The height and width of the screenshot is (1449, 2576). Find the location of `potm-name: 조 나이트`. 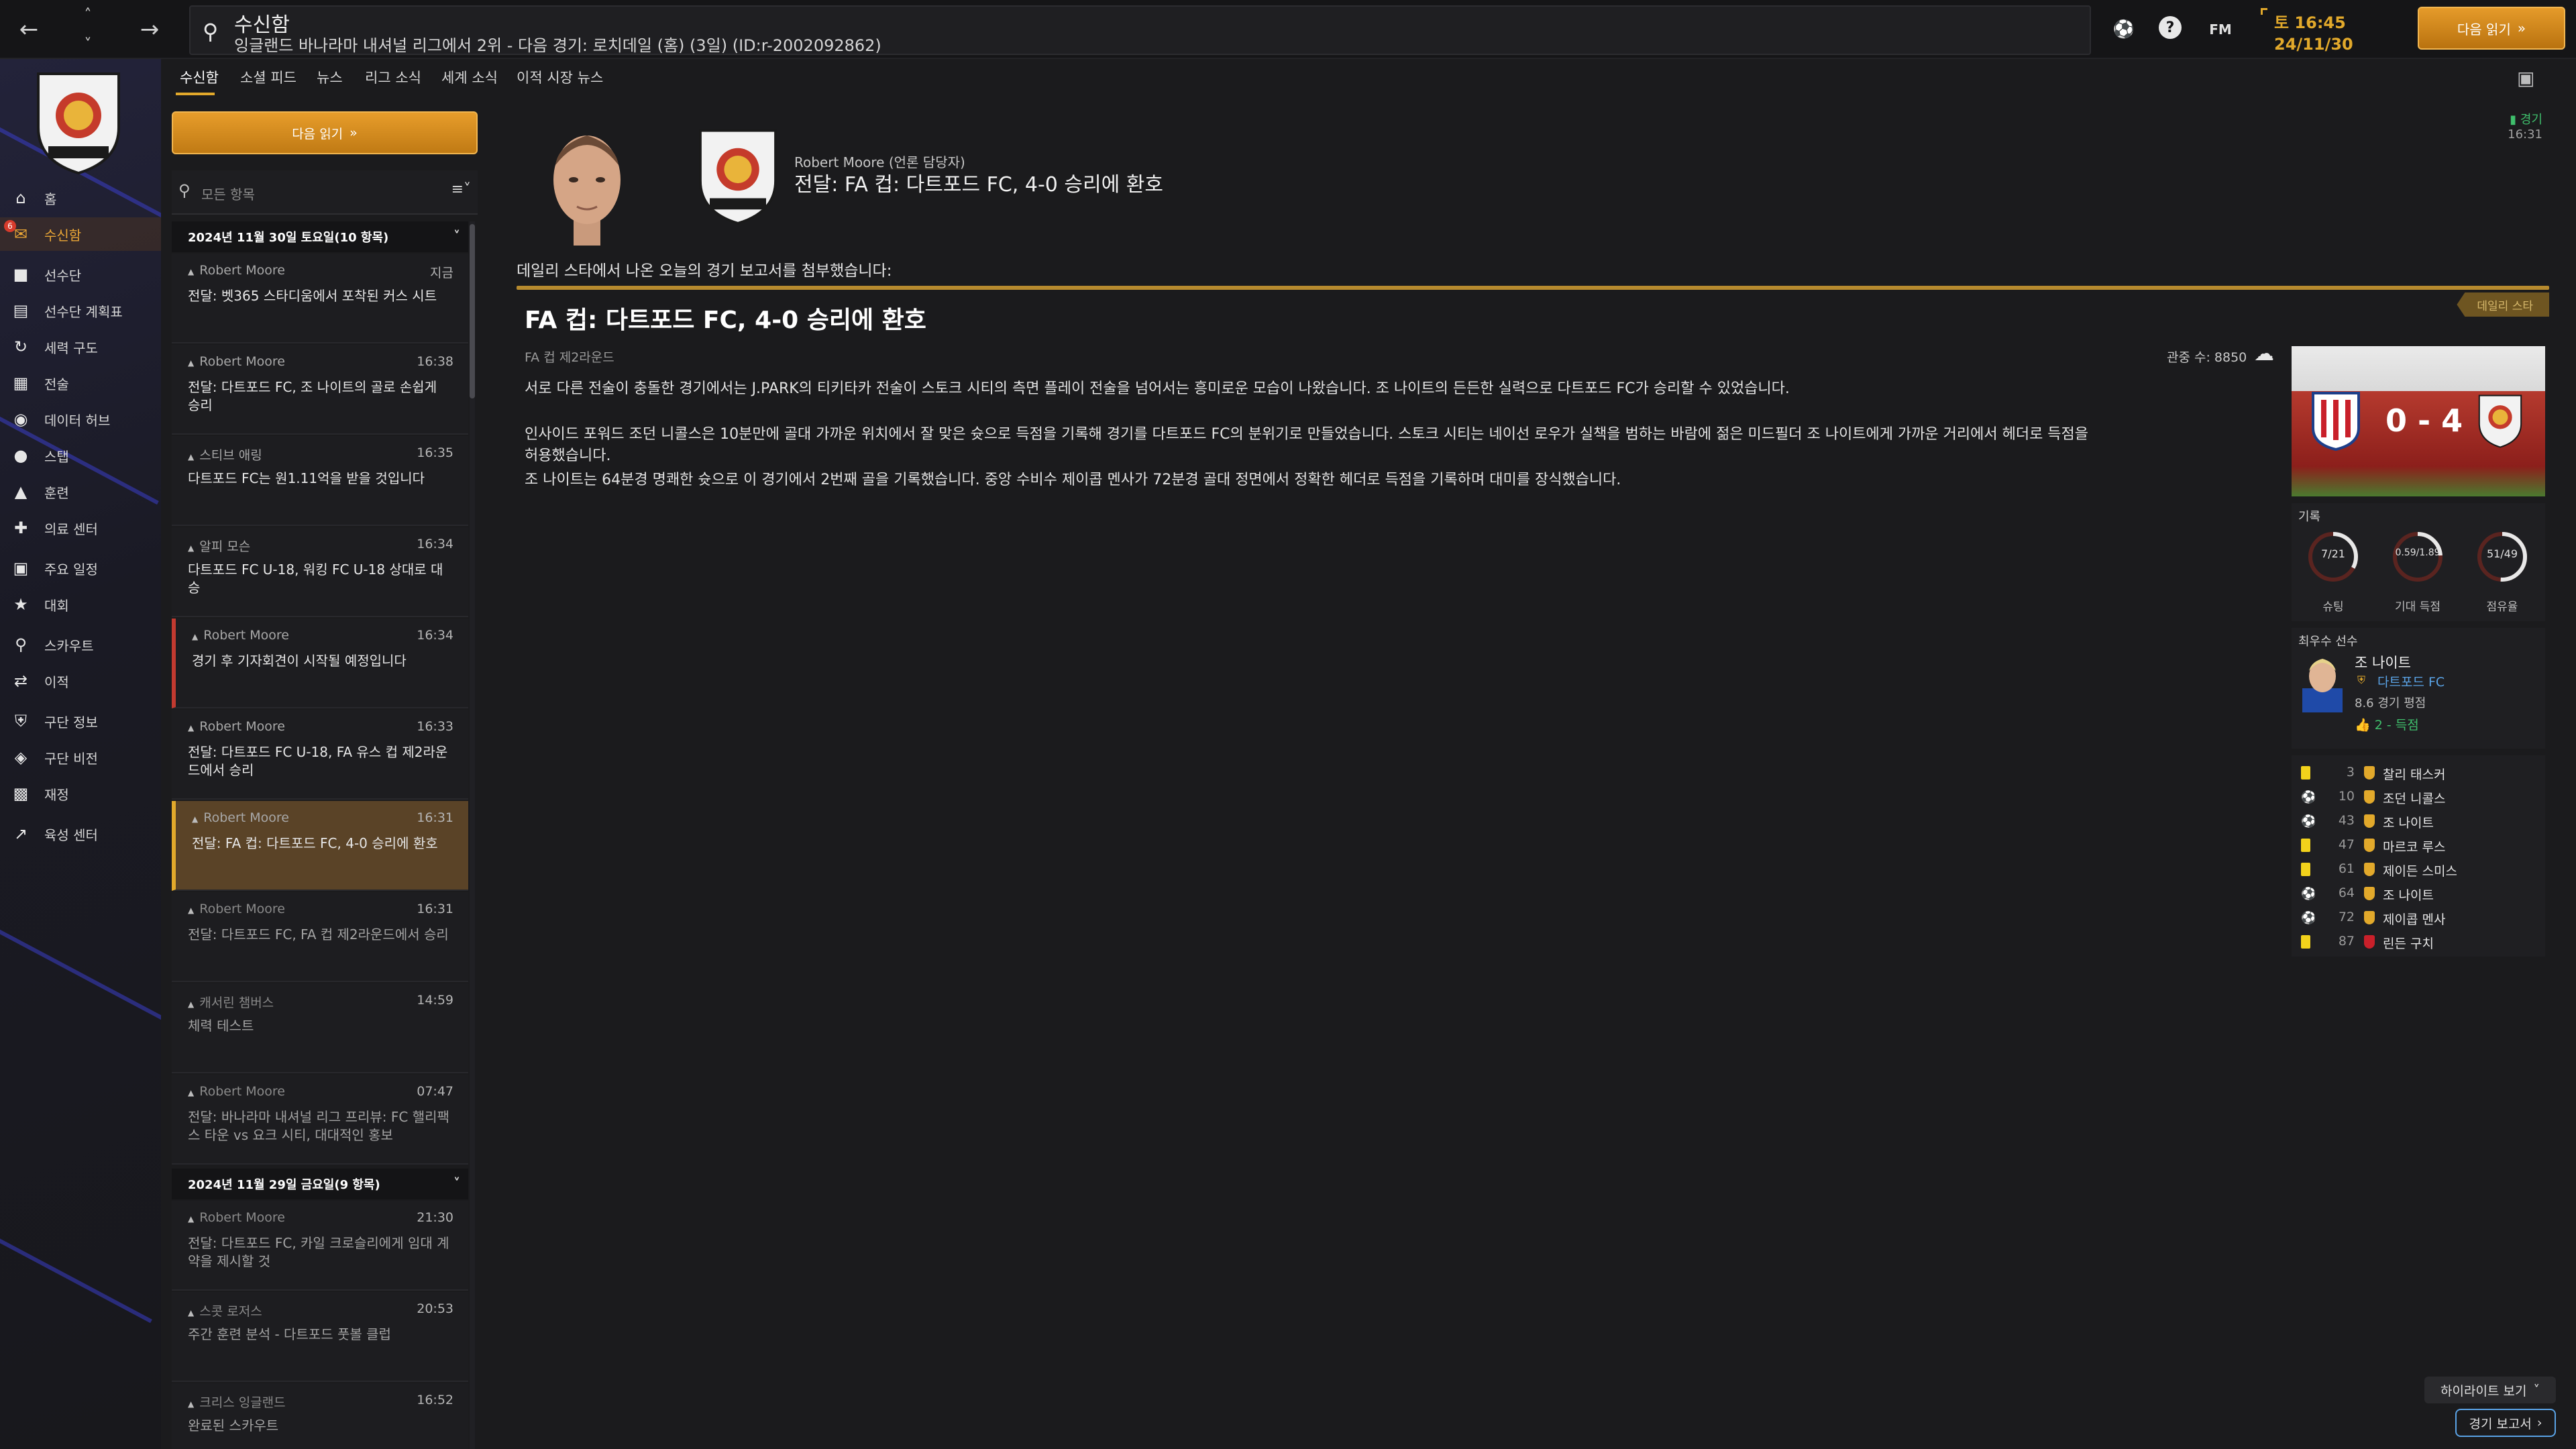

potm-name: 조 나이트 is located at coordinates (2383, 662).